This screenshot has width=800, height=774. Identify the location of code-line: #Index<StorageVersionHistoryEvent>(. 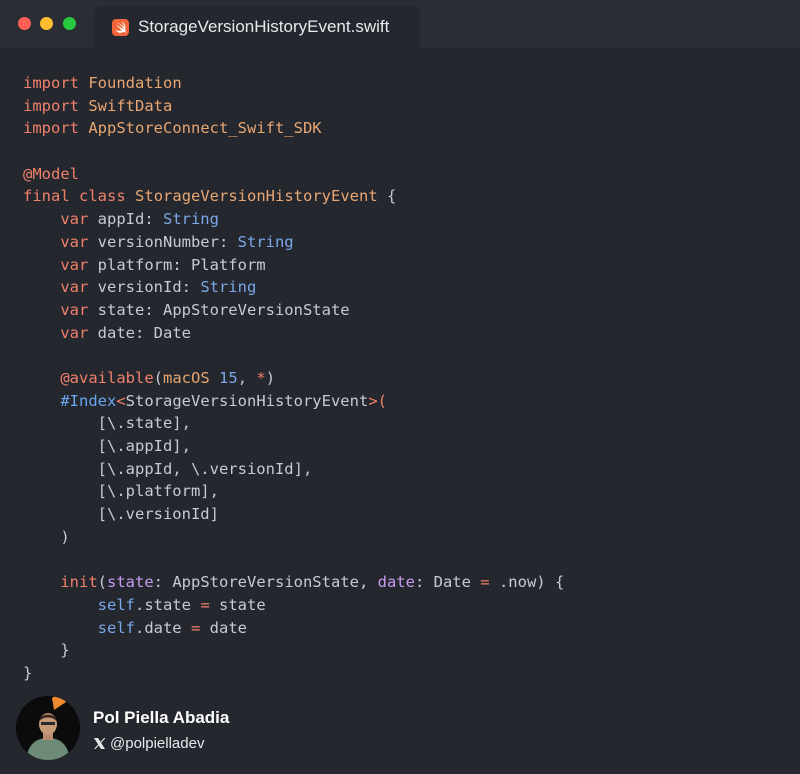
(406, 401).